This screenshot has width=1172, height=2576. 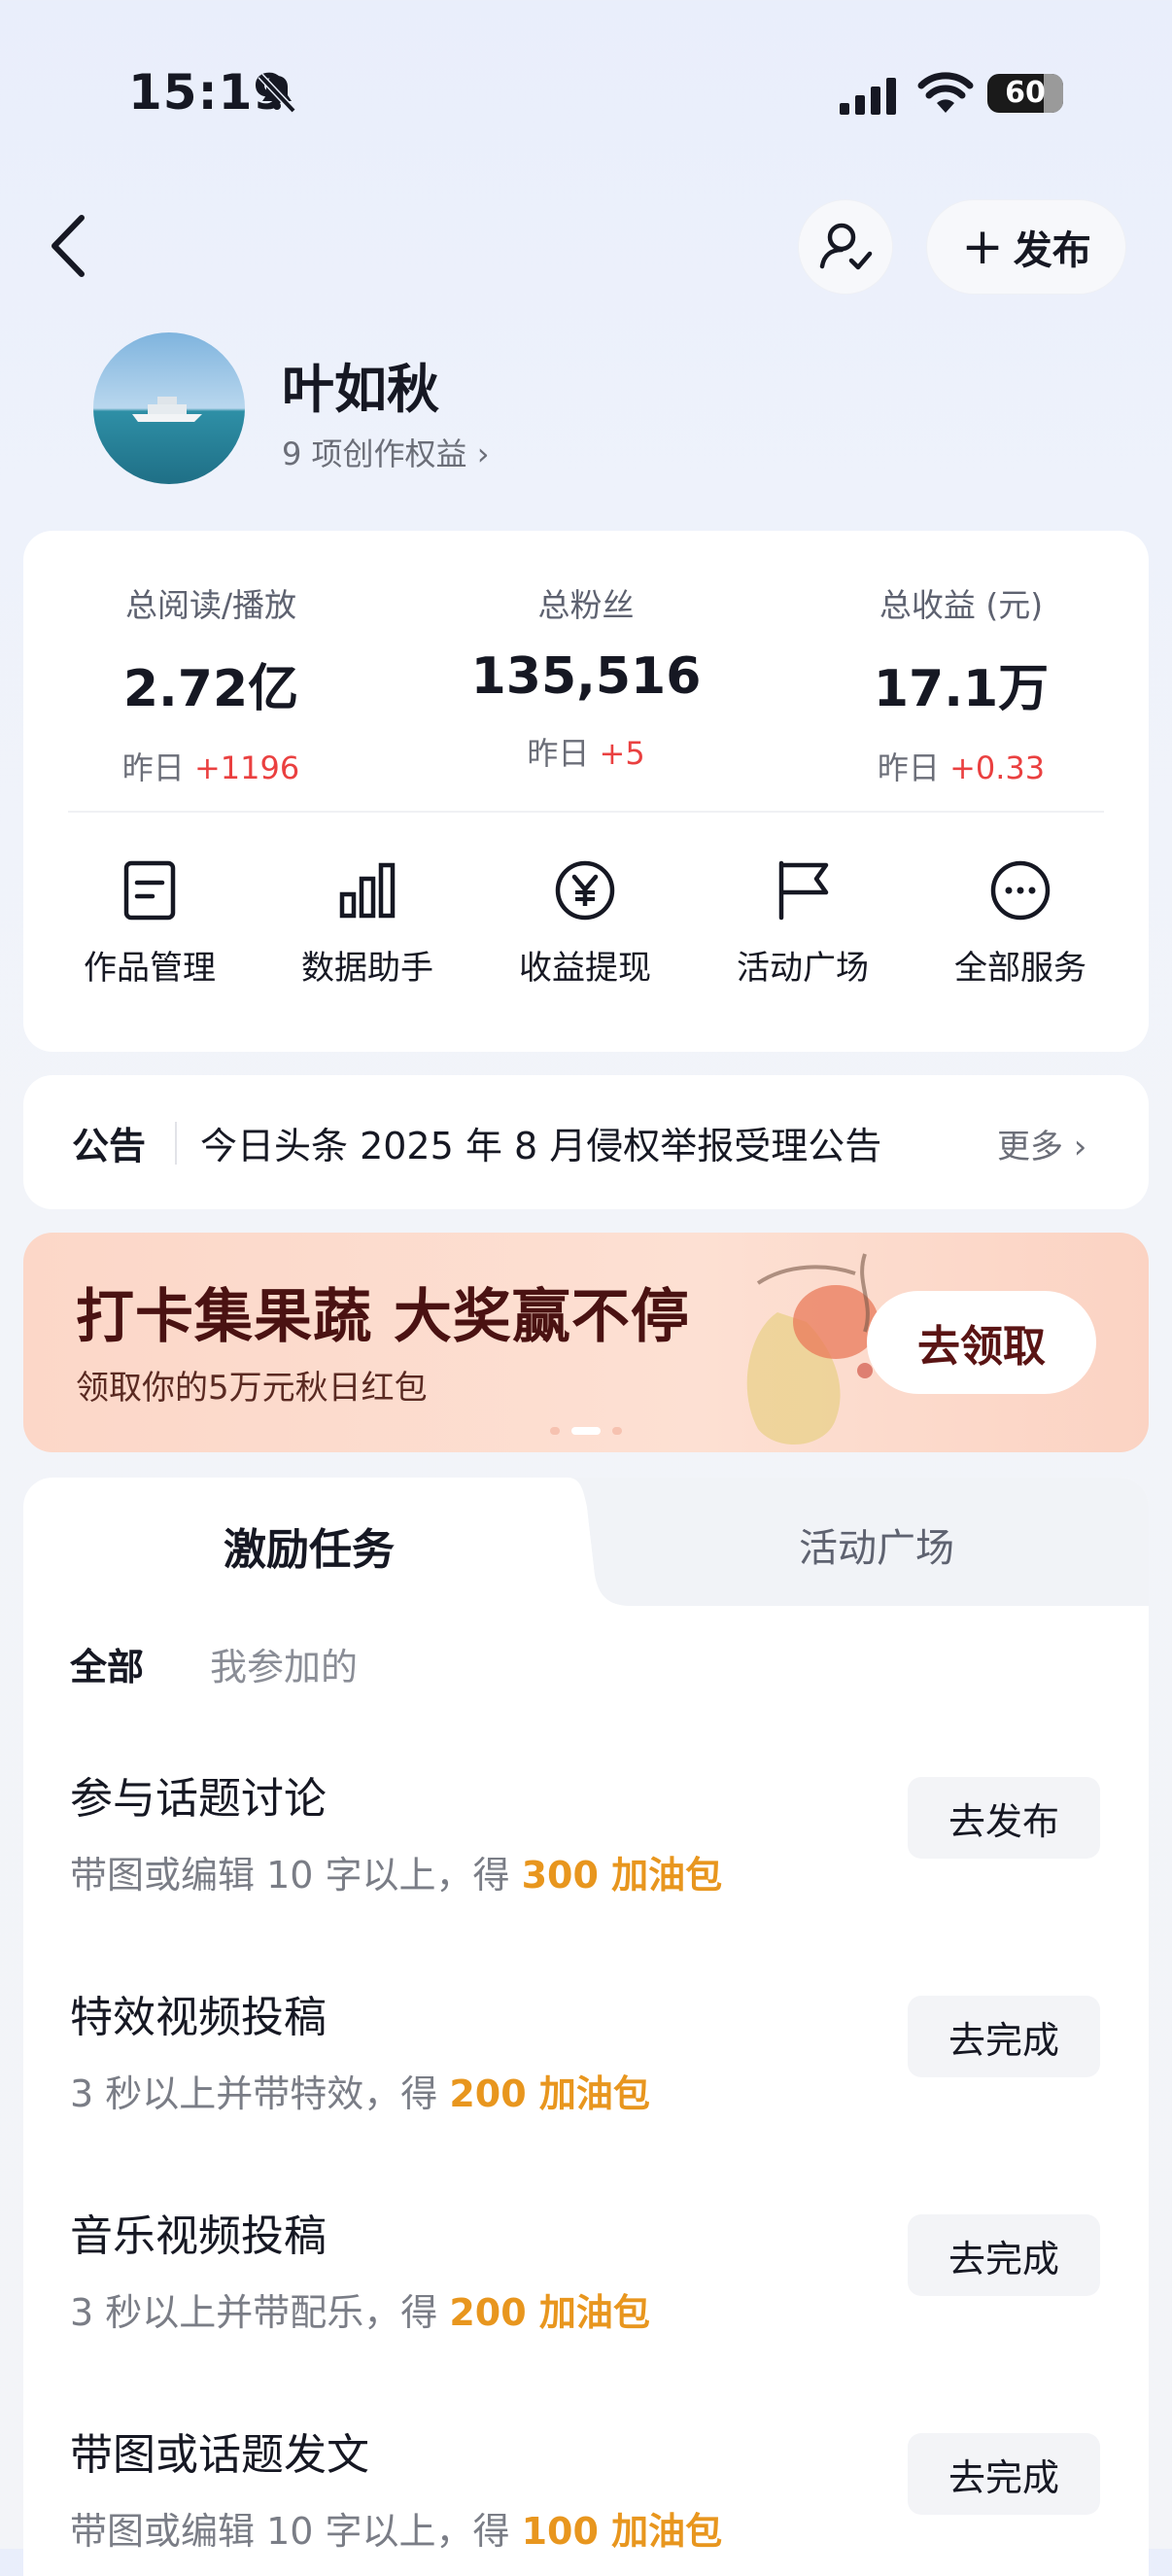 I want to click on service-income-withdraw: 收益提现, so click(x=585, y=924).